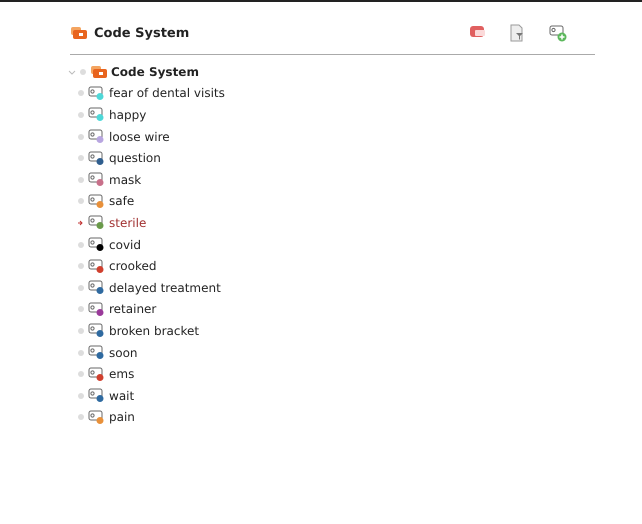 This screenshot has width=642, height=524. I want to click on code-label: question, so click(135, 158).